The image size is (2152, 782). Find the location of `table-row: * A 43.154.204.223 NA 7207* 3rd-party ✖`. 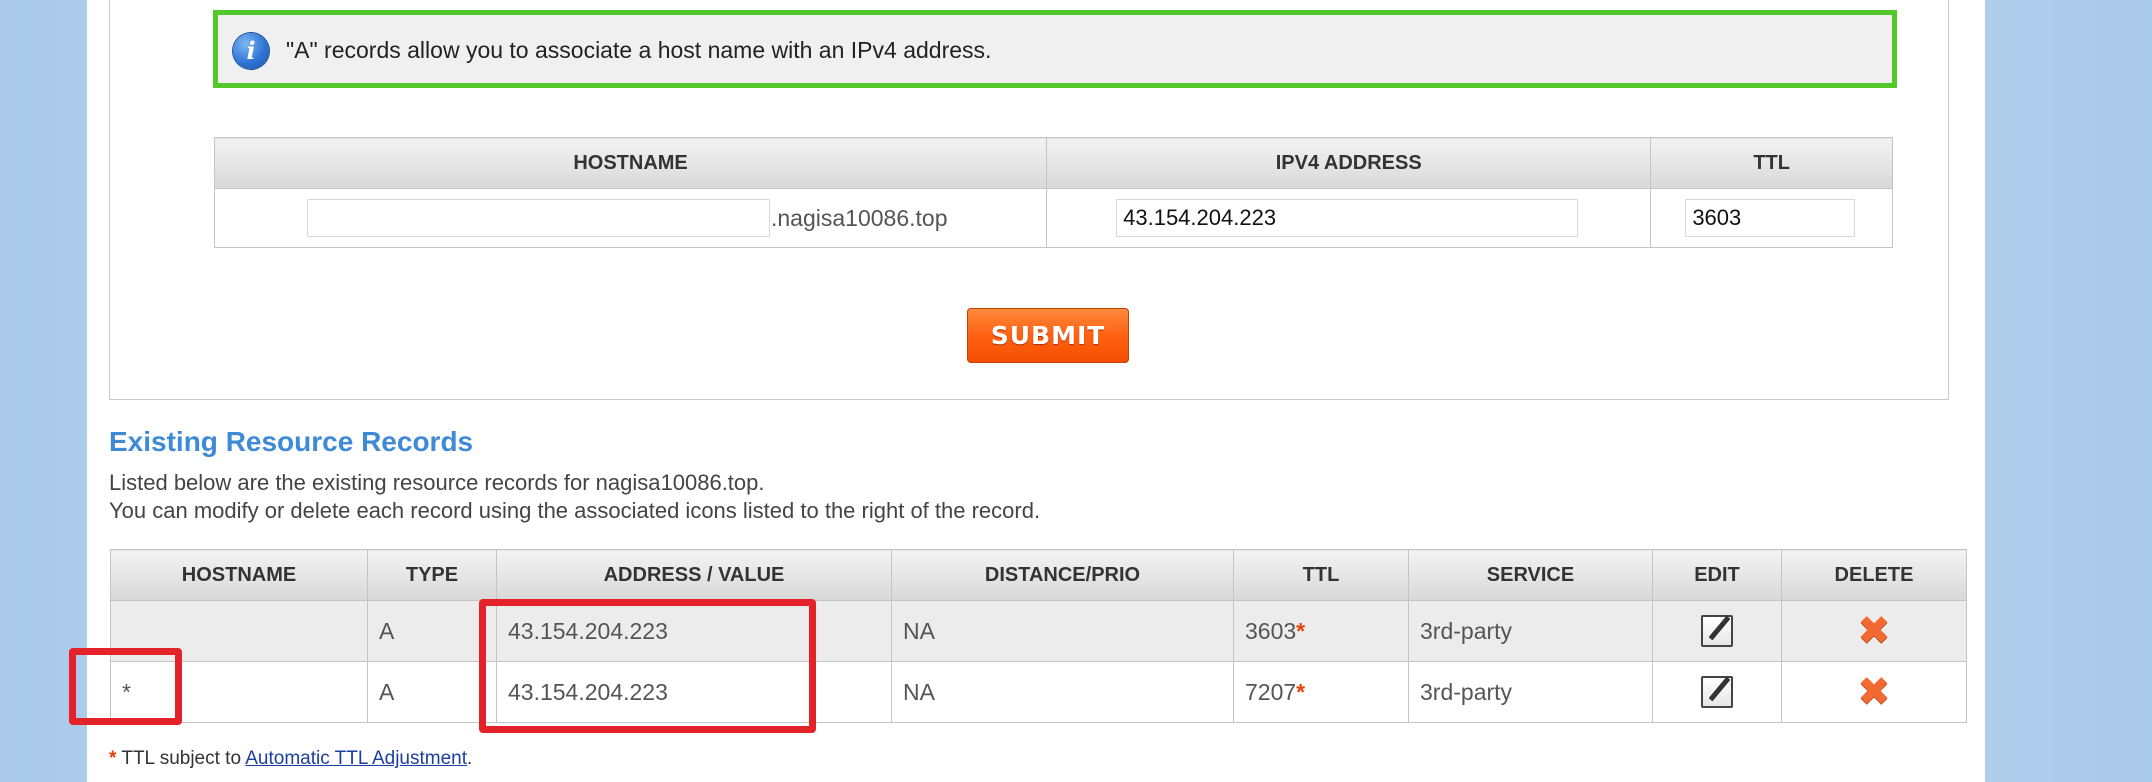

table-row: * A 43.154.204.223 NA 7207* 3rd-party ✖ is located at coordinates (1038, 692).